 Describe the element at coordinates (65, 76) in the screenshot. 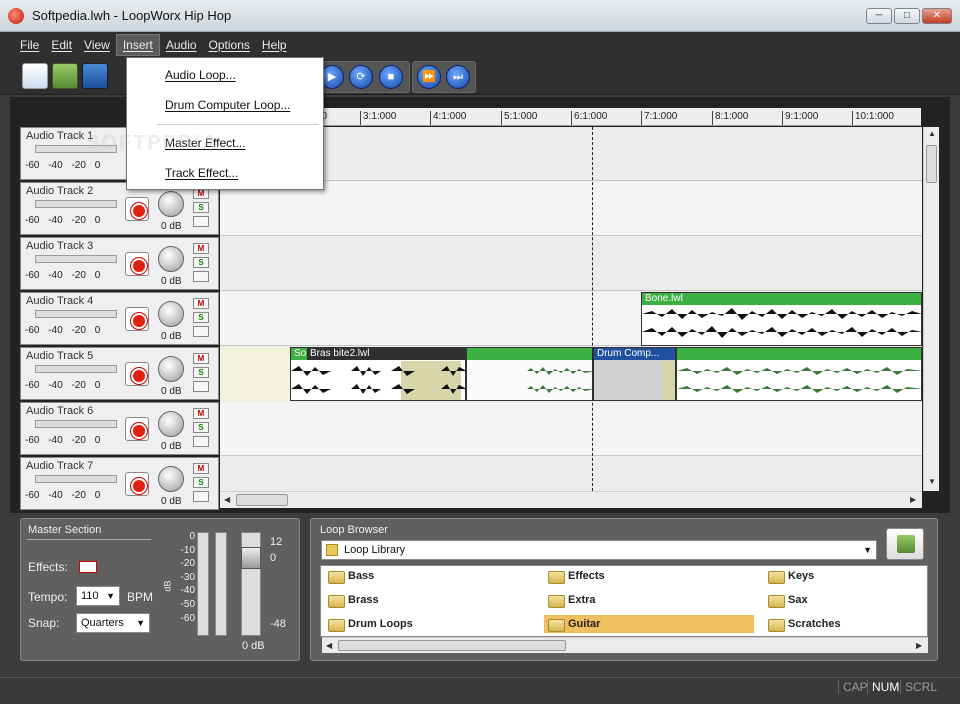

I see `open-folder-icon` at that location.